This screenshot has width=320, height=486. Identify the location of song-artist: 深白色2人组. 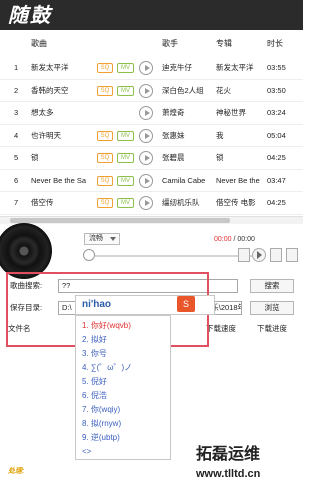
(186, 91).